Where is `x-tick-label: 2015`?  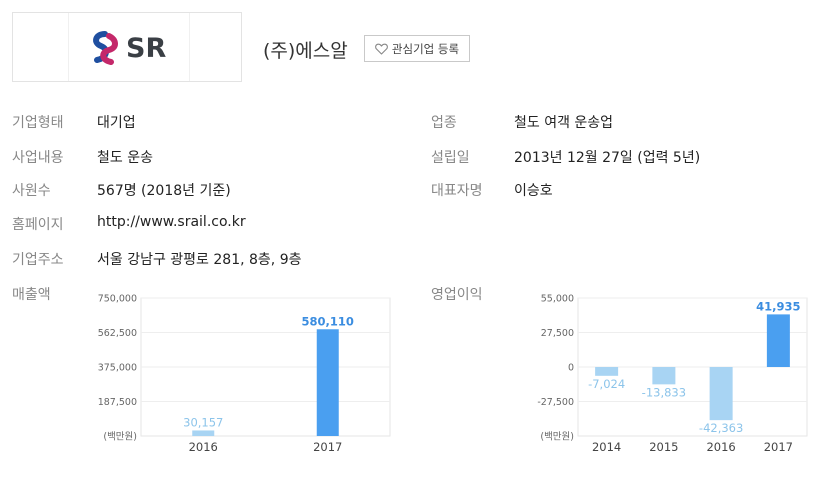 x-tick-label: 2015 is located at coordinates (663, 447).